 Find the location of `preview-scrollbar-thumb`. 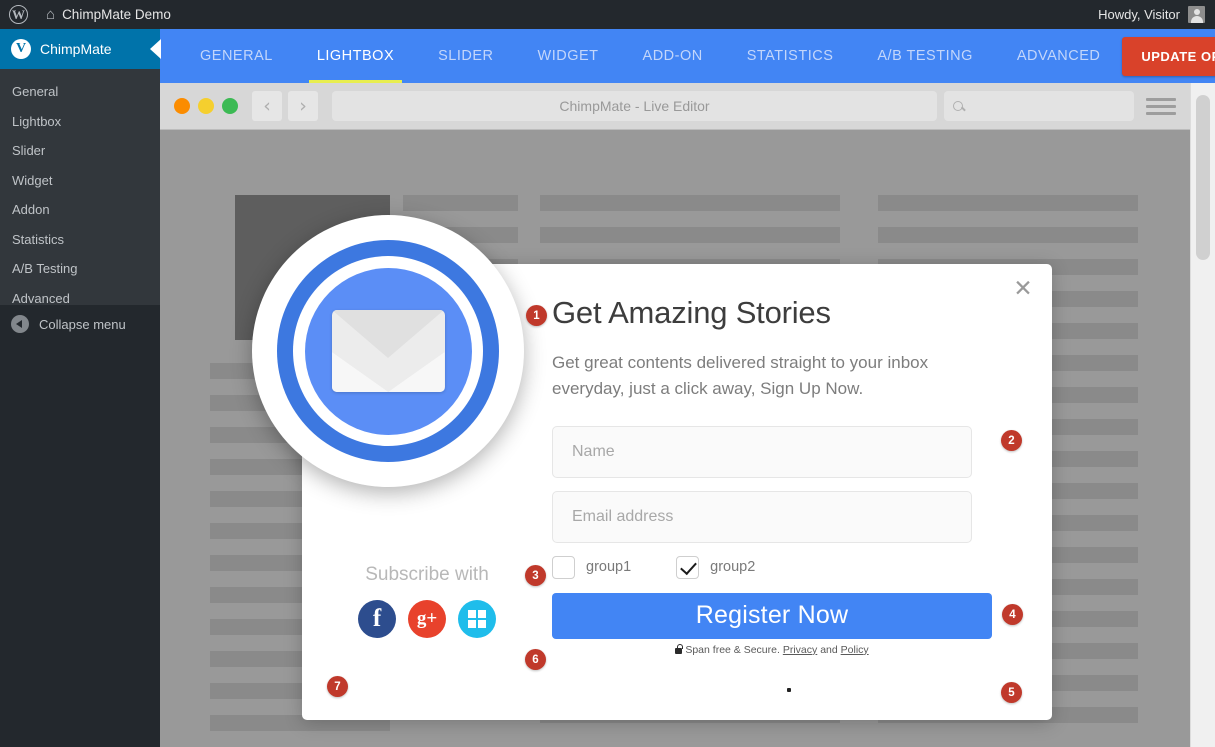

preview-scrollbar-thumb is located at coordinates (1203, 177).